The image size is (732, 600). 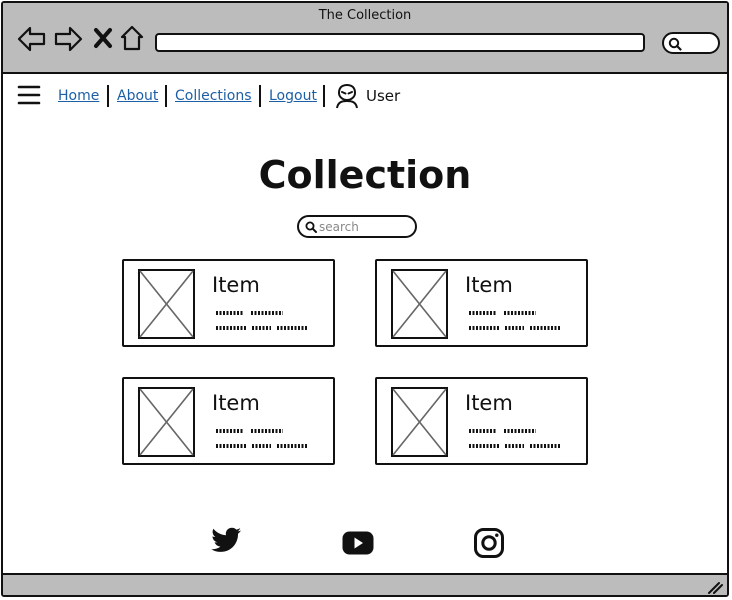 I want to click on window-title: The Collection, so click(x=365, y=15).